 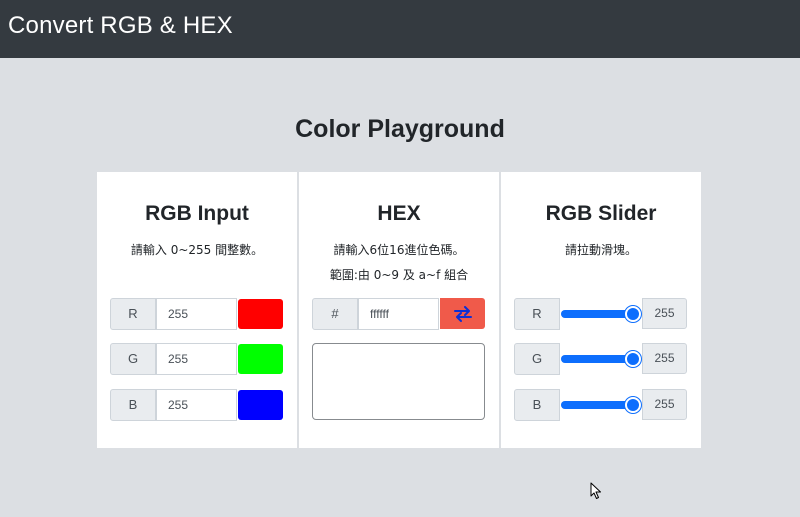 What do you see at coordinates (133, 314) in the screenshot?
I see `rgb-input-r-label: R` at bounding box center [133, 314].